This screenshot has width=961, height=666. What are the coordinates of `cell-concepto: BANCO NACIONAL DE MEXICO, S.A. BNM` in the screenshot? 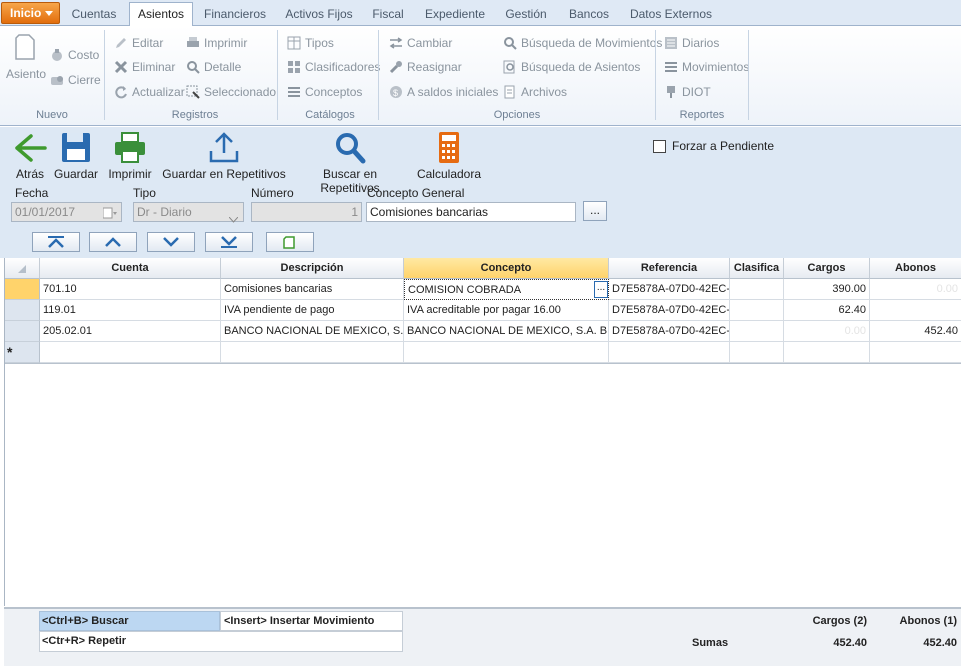 It's located at (506, 331).